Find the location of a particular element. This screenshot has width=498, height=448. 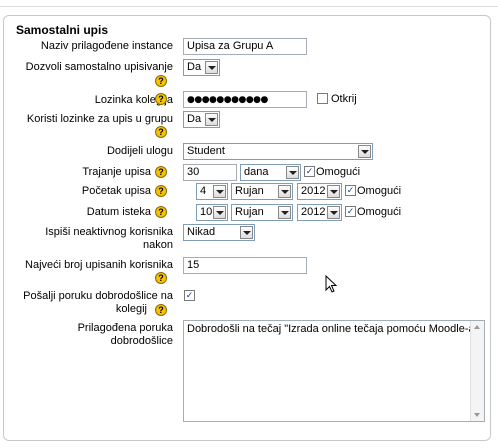

scroll-up-icon is located at coordinates (477, 327).